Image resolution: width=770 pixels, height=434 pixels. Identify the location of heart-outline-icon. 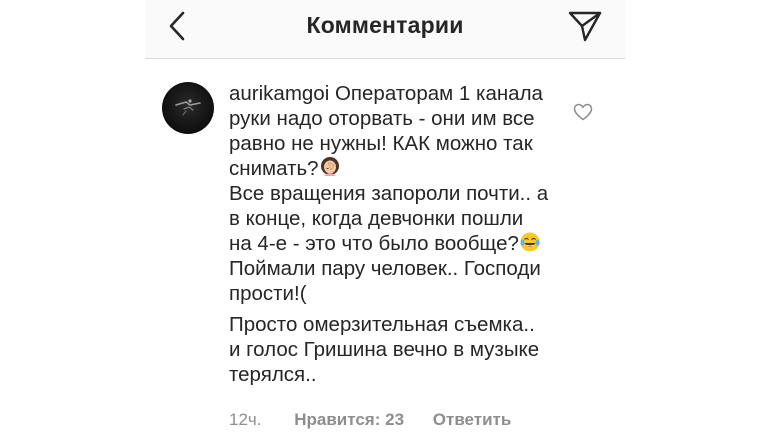
(583, 112).